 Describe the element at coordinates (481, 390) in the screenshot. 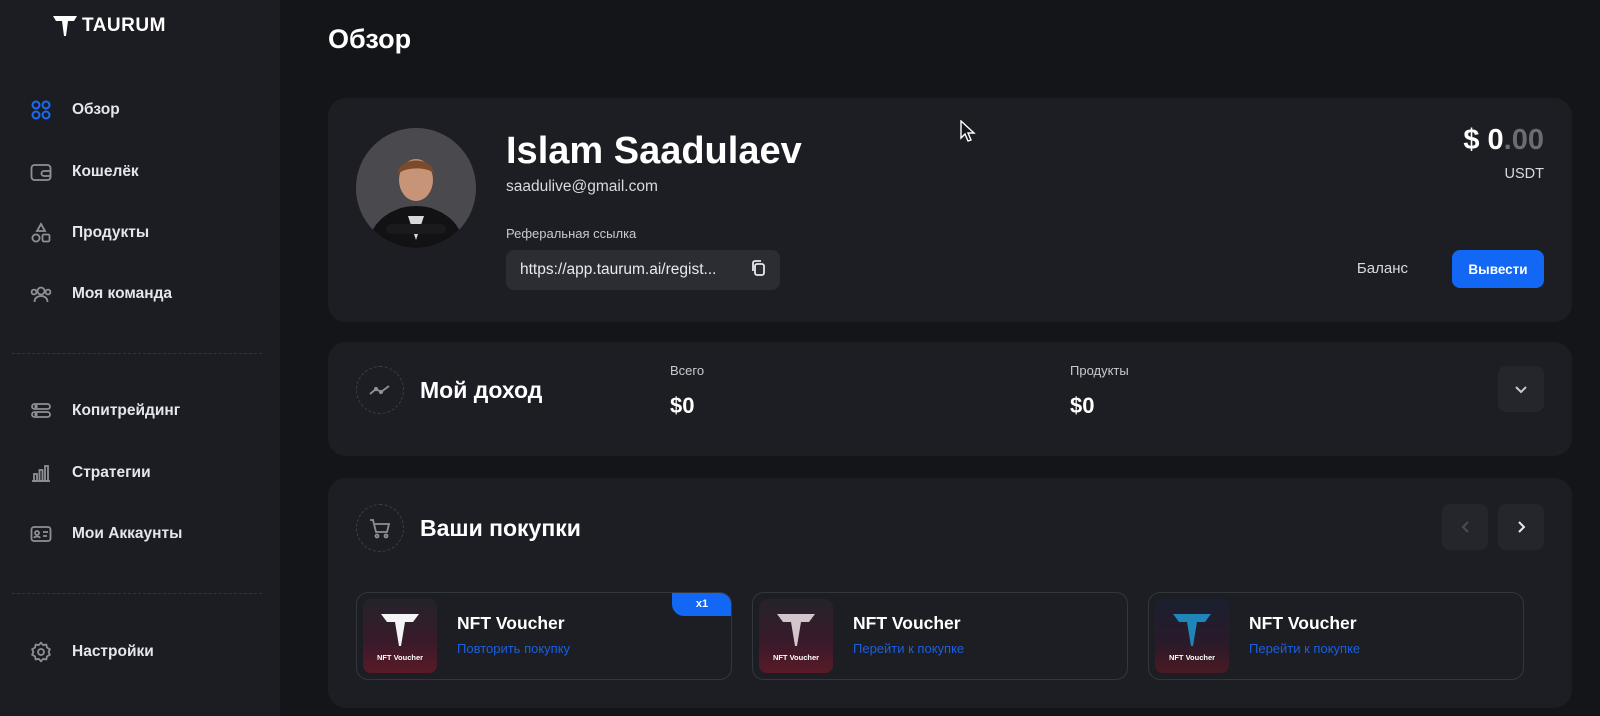

I see `income-title: Мой доход` at that location.